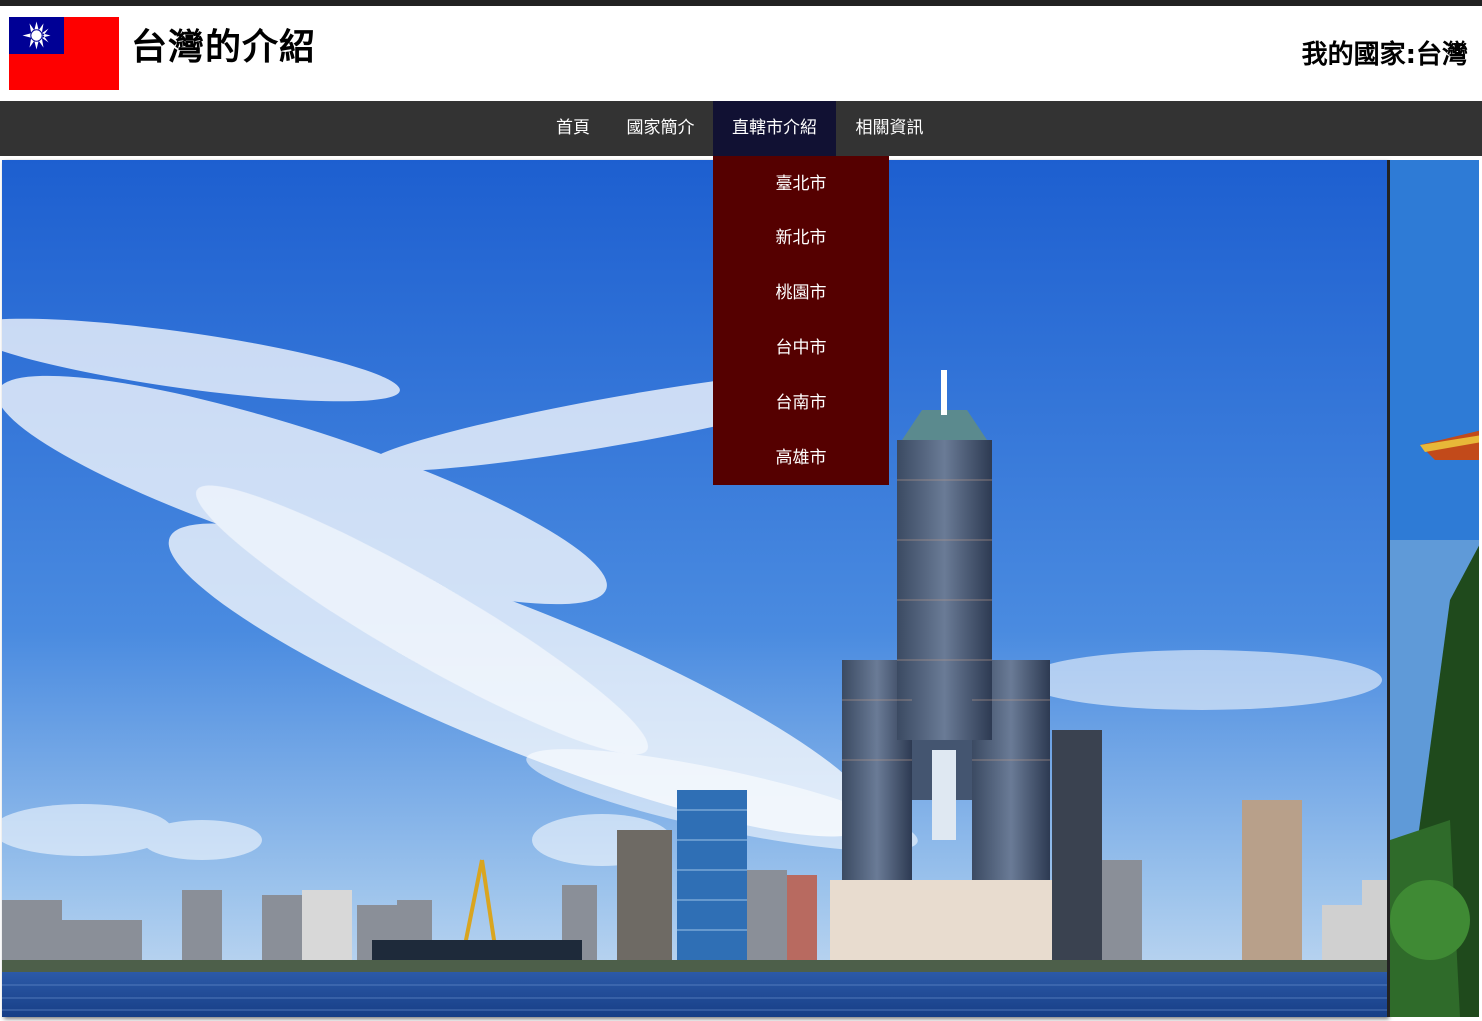  What do you see at coordinates (1384, 55) in the screenshot?
I see `country-label: 我的國家:台灣` at bounding box center [1384, 55].